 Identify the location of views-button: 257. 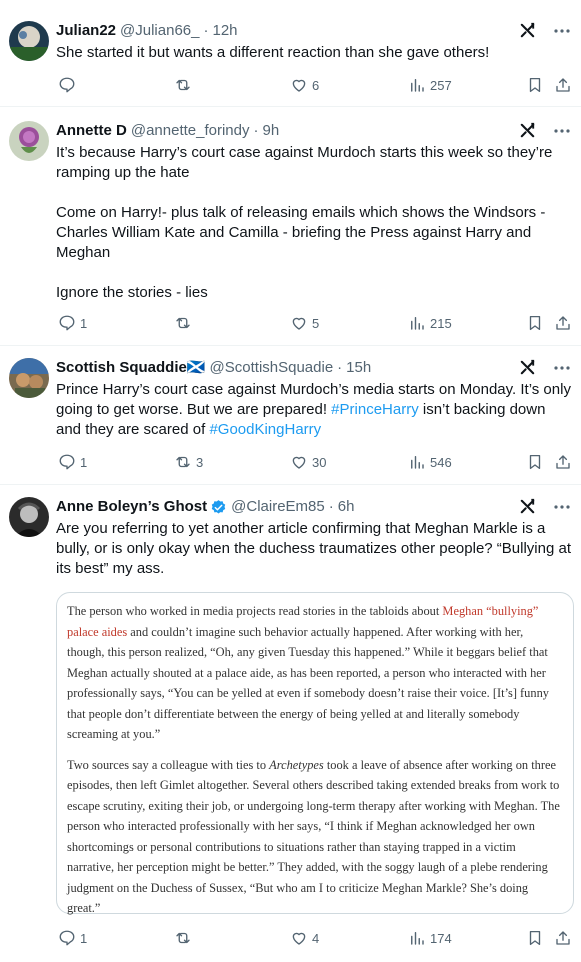
(430, 85).